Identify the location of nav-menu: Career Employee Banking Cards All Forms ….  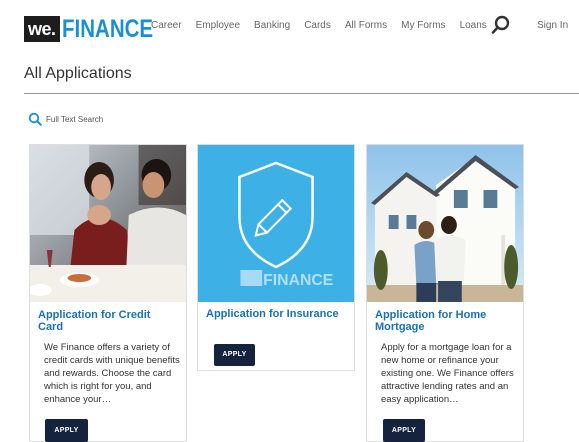
(326, 25).